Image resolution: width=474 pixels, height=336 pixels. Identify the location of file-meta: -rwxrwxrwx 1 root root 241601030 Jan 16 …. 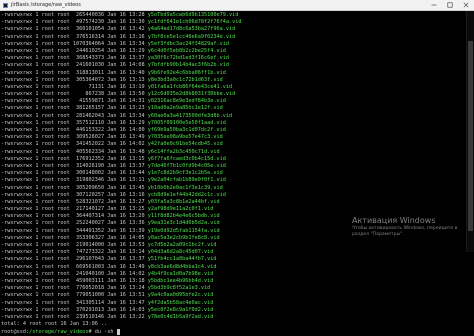
(74, 65).